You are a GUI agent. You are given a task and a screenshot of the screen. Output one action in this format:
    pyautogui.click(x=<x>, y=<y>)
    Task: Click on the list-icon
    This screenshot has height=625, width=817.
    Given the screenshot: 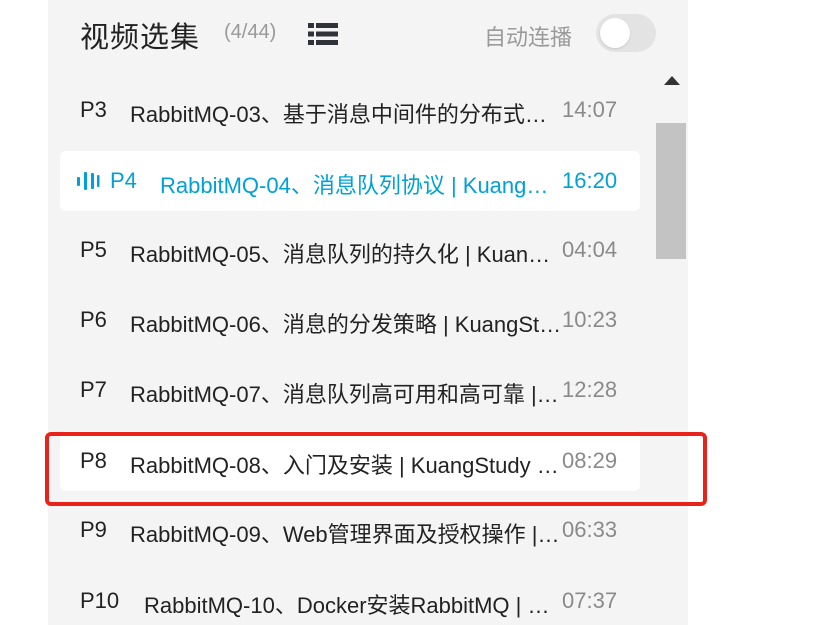 What is the action you would take?
    pyautogui.click(x=323, y=34)
    